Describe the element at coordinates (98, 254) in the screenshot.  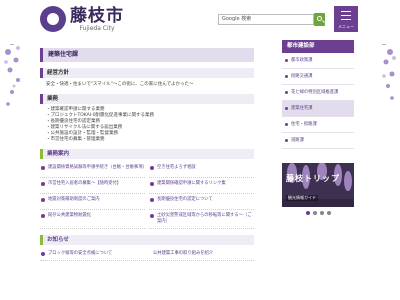
I see `news-item: ブロック塀等の安全点検について` at that location.